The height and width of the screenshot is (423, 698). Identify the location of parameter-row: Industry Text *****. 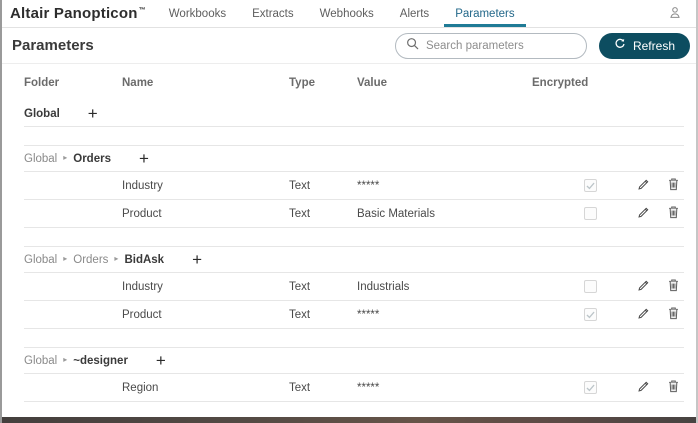
(354, 186).